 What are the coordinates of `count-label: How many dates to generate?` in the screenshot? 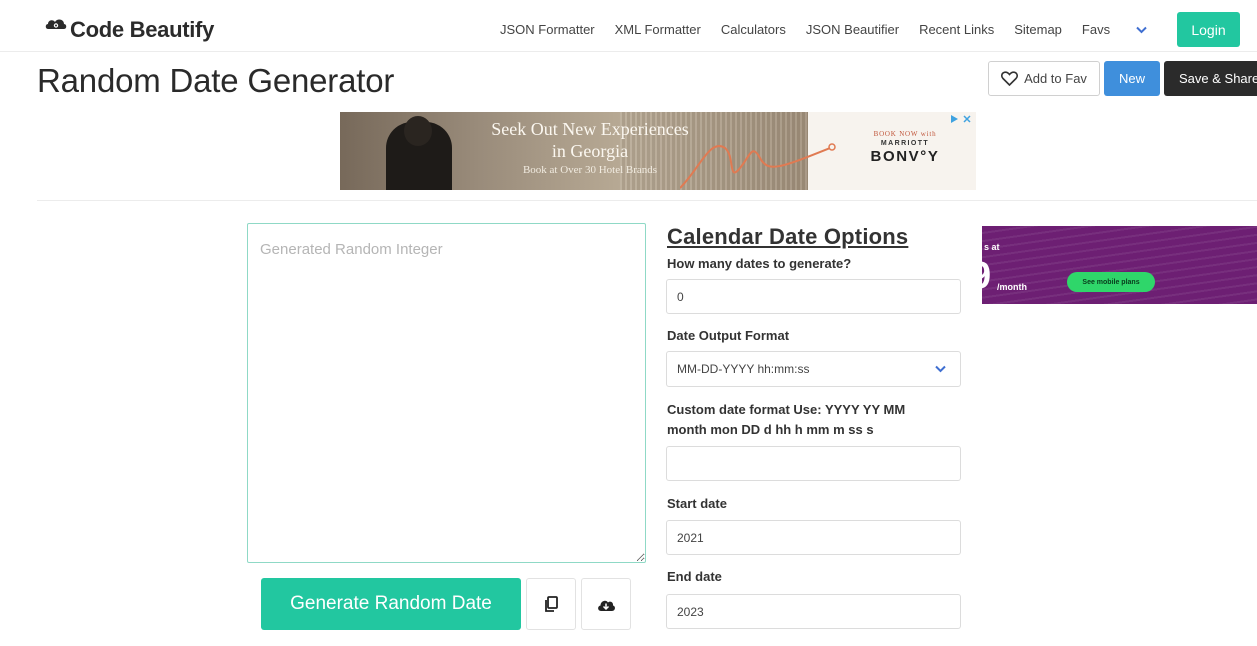 It's located at (759, 263).